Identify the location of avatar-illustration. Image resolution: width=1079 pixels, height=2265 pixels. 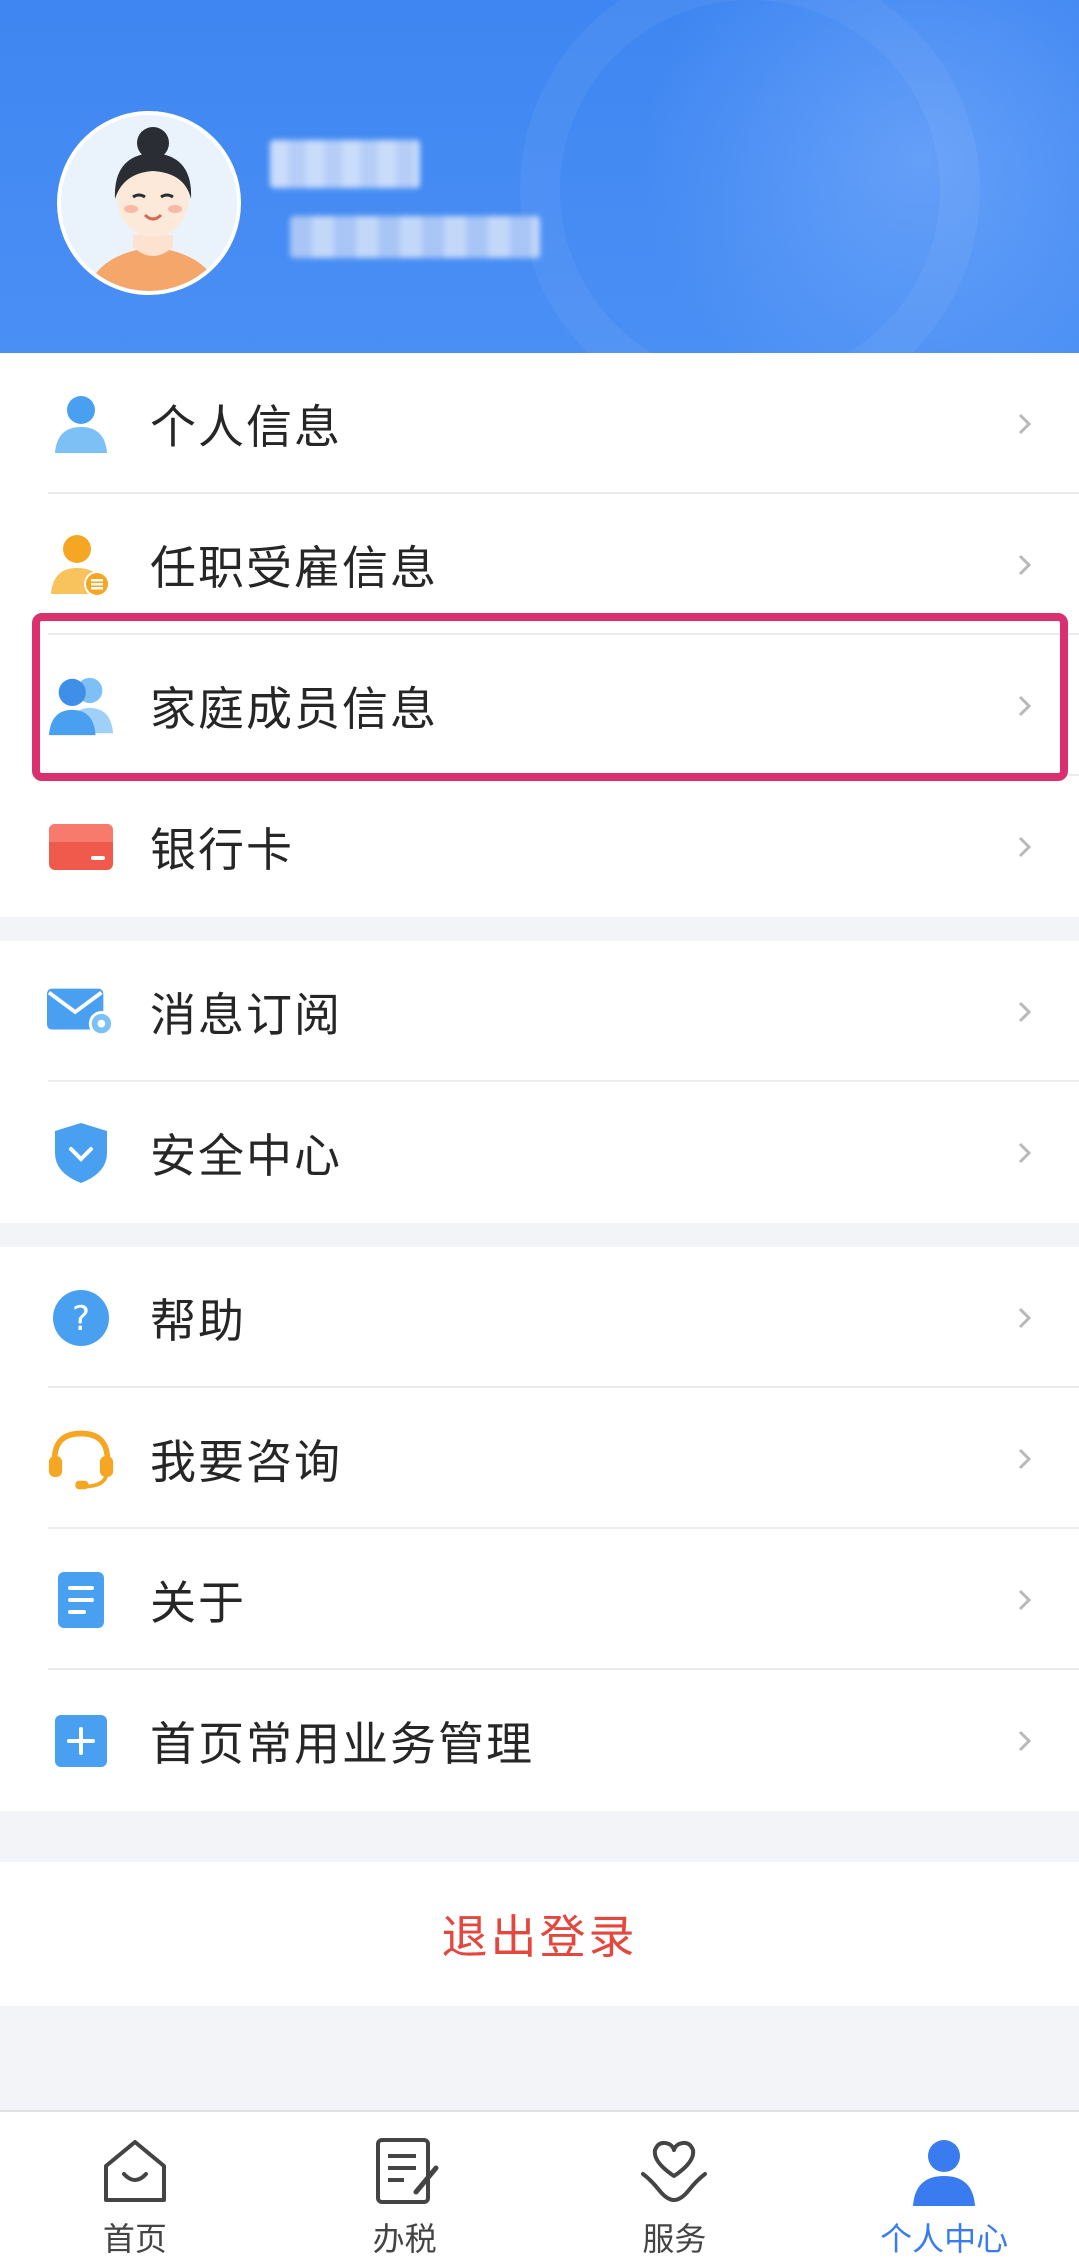
(149, 203).